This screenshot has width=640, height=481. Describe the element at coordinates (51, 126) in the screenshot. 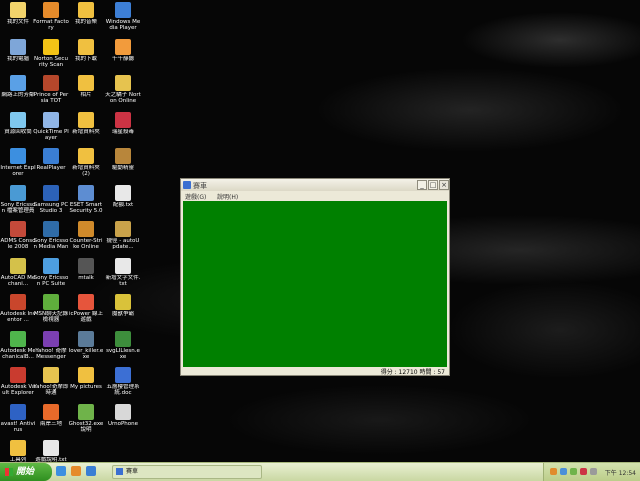

I see `desktop-icon: QuickTime Player` at that location.